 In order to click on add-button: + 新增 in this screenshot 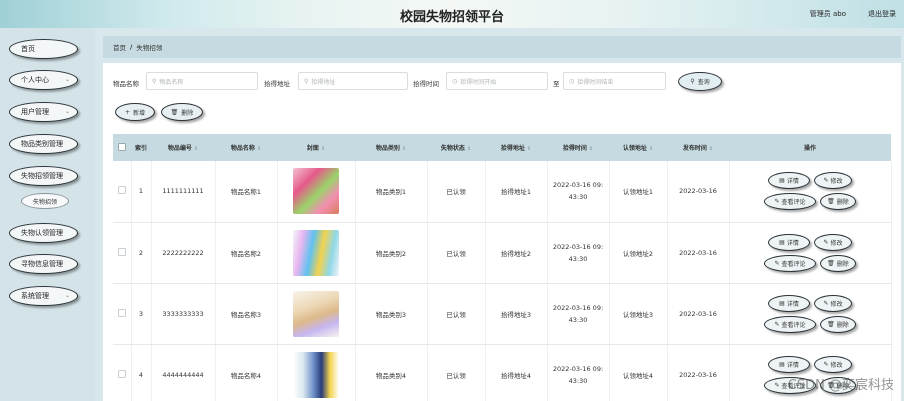, I will do `click(135, 112)`.